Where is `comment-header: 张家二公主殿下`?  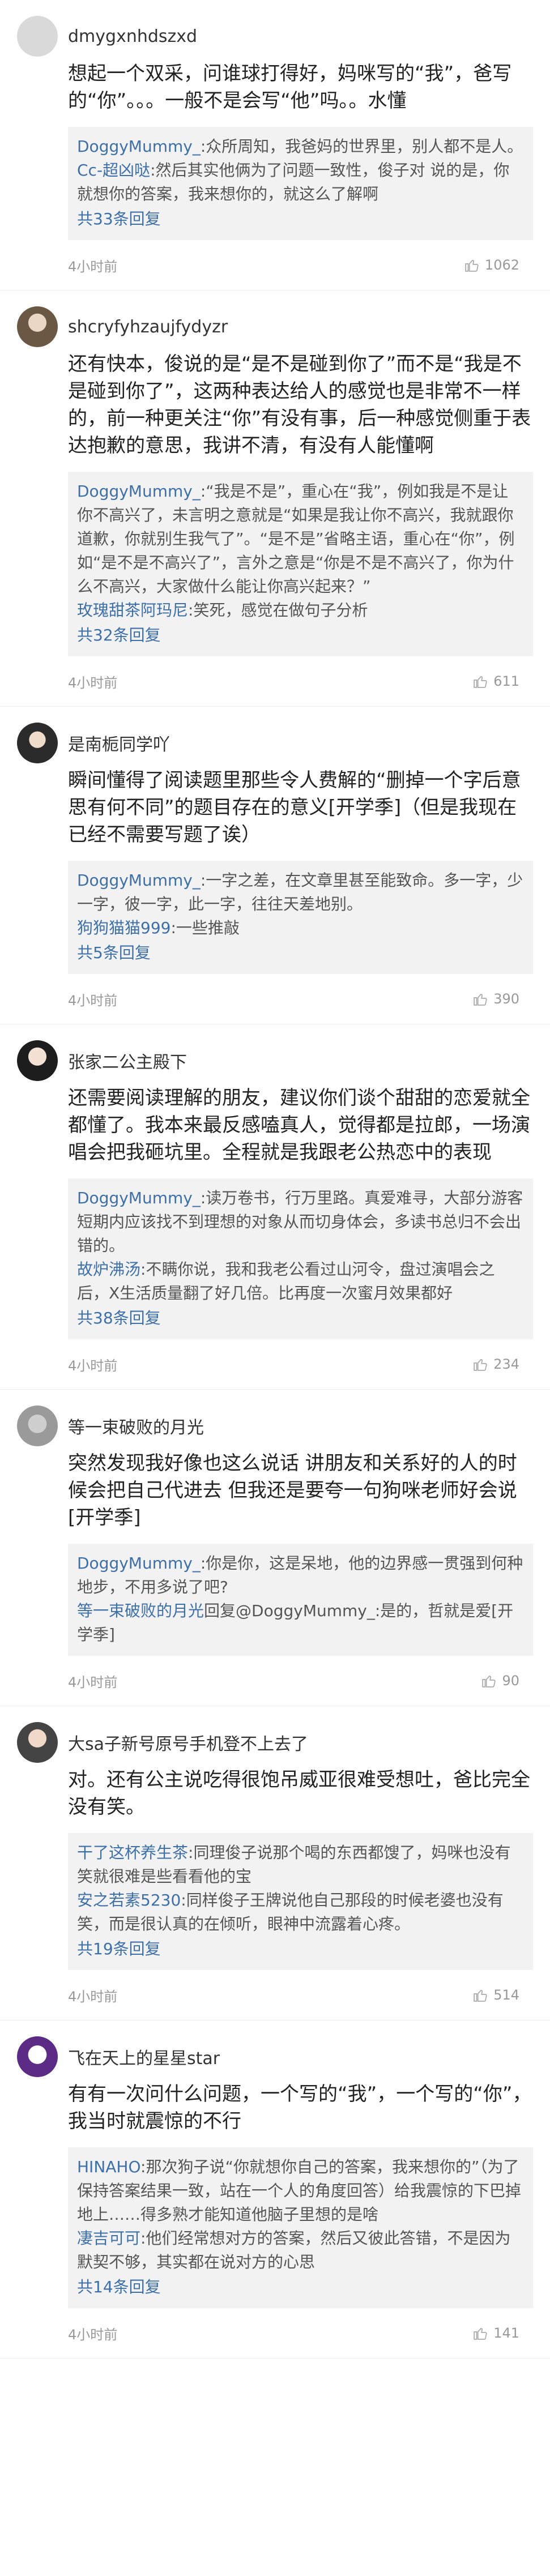 comment-header: 张家二公主殿下 is located at coordinates (275, 1060).